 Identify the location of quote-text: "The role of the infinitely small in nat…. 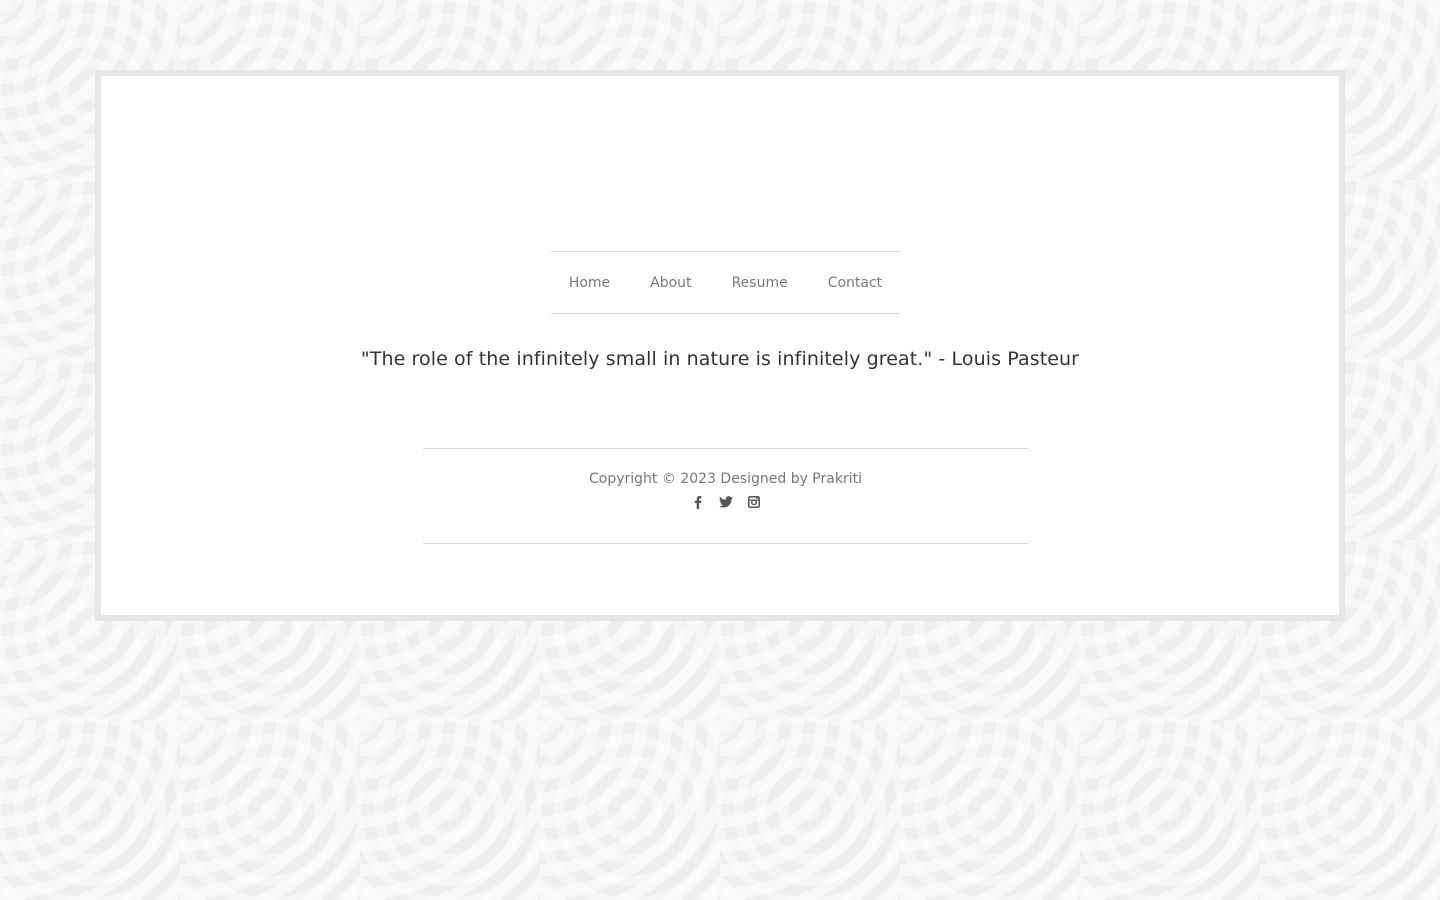
(720, 359).